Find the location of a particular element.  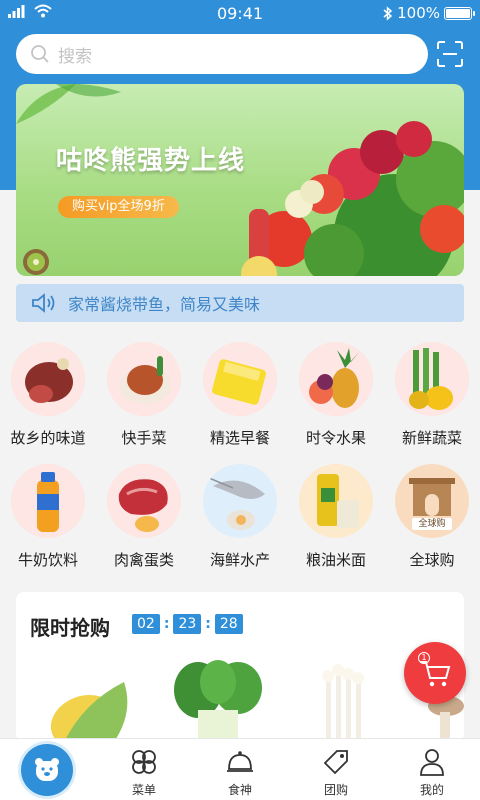

category-label: 精选早餐 is located at coordinates (239, 438).